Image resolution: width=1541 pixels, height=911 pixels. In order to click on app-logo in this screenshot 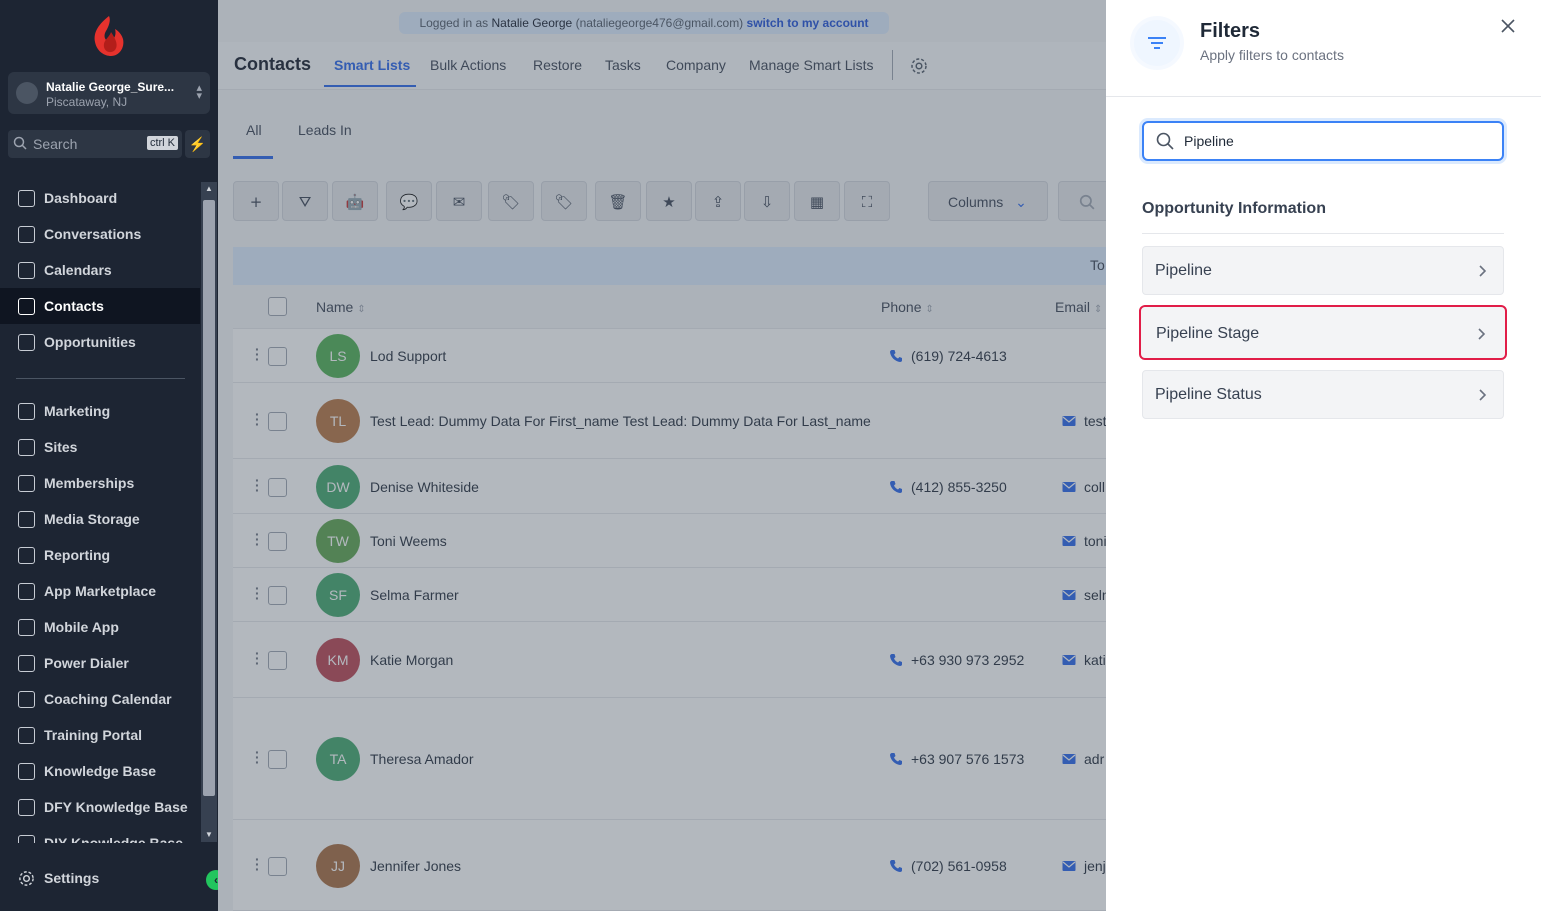, I will do `click(109, 36)`.